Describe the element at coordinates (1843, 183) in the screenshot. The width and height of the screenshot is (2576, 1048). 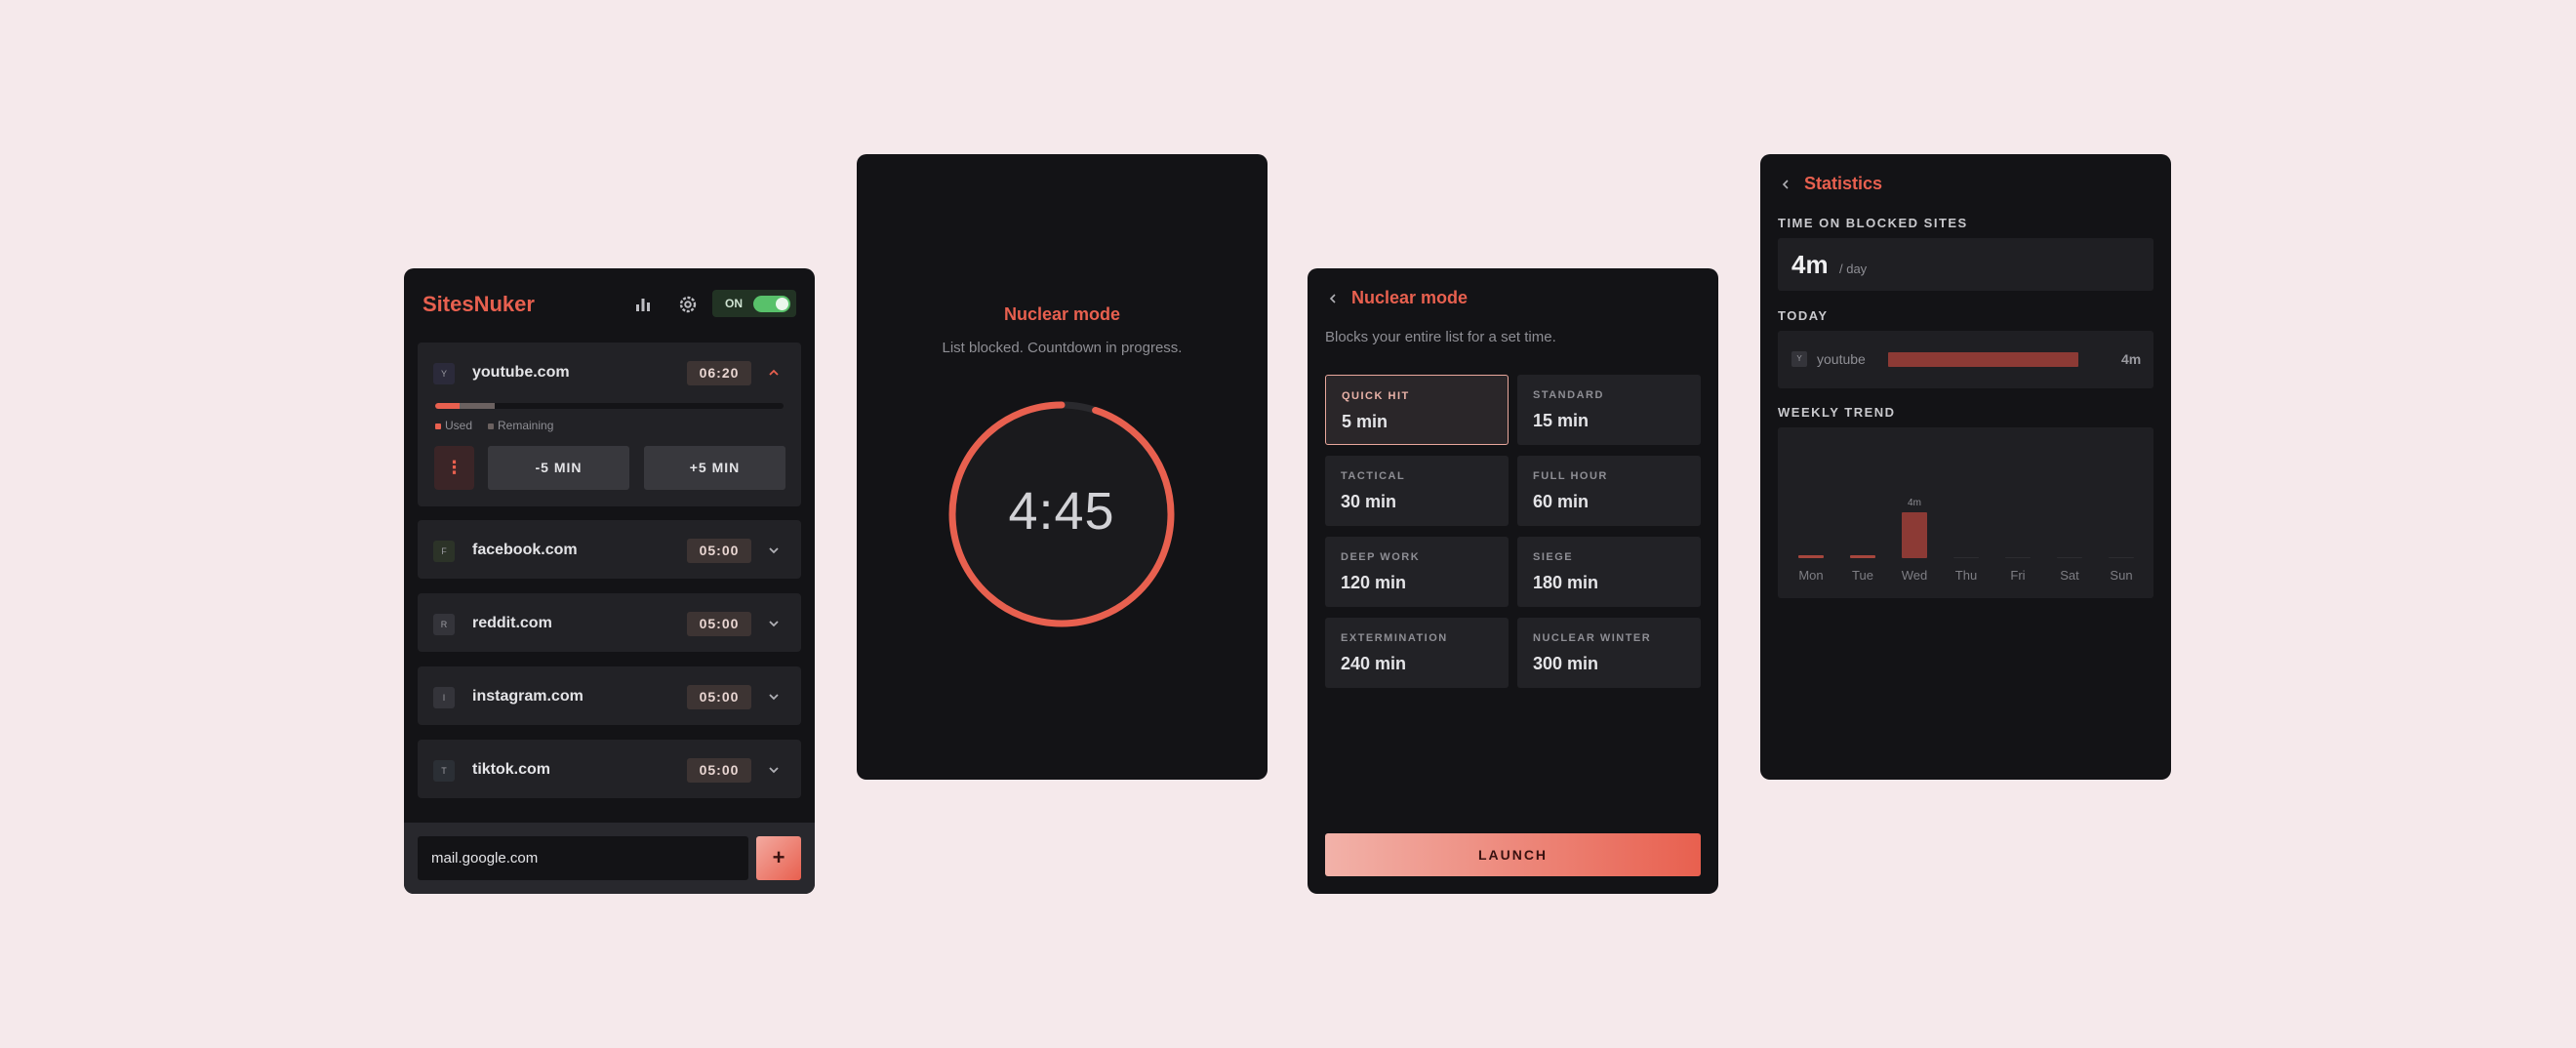
I see `statistics-title: Statistics` at that location.